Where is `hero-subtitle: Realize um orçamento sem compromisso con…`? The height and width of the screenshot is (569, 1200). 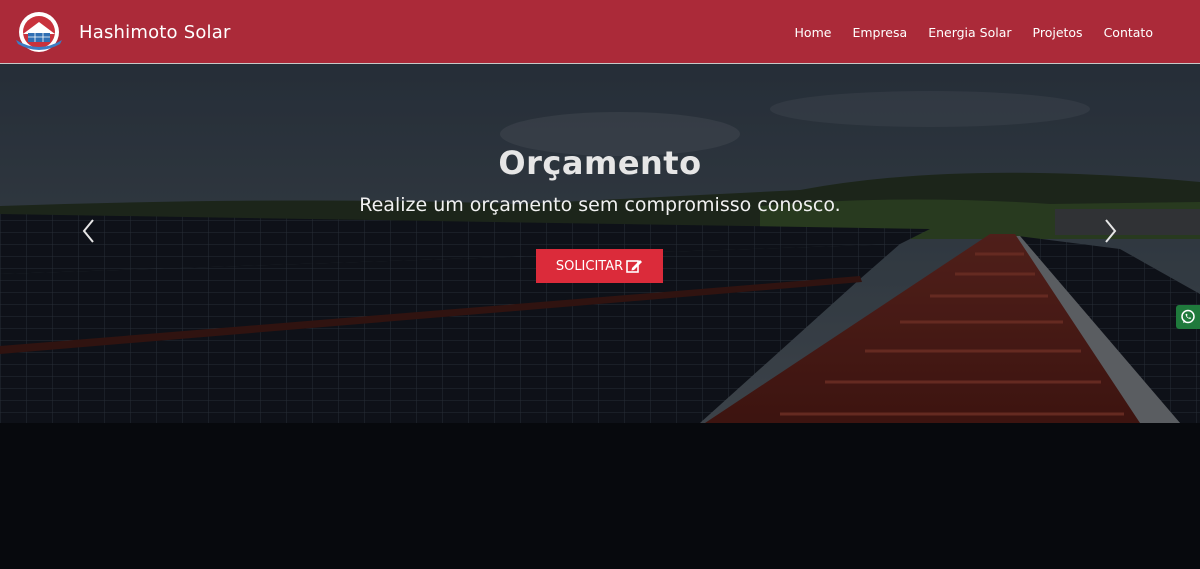 hero-subtitle: Realize um orçamento sem compromisso con… is located at coordinates (600, 205).